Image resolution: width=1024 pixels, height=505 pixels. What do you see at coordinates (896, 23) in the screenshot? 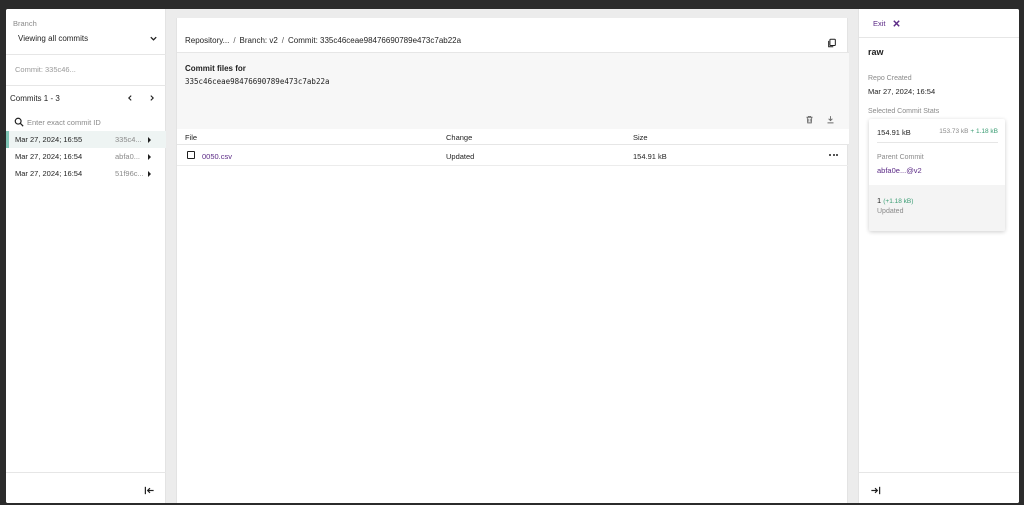
I see `close-icon` at bounding box center [896, 23].